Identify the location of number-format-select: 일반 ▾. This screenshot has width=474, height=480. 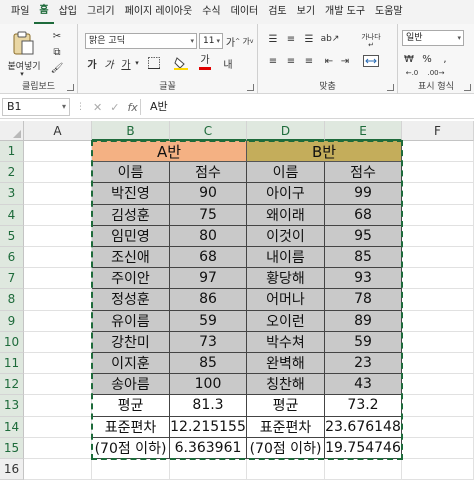
(433, 38).